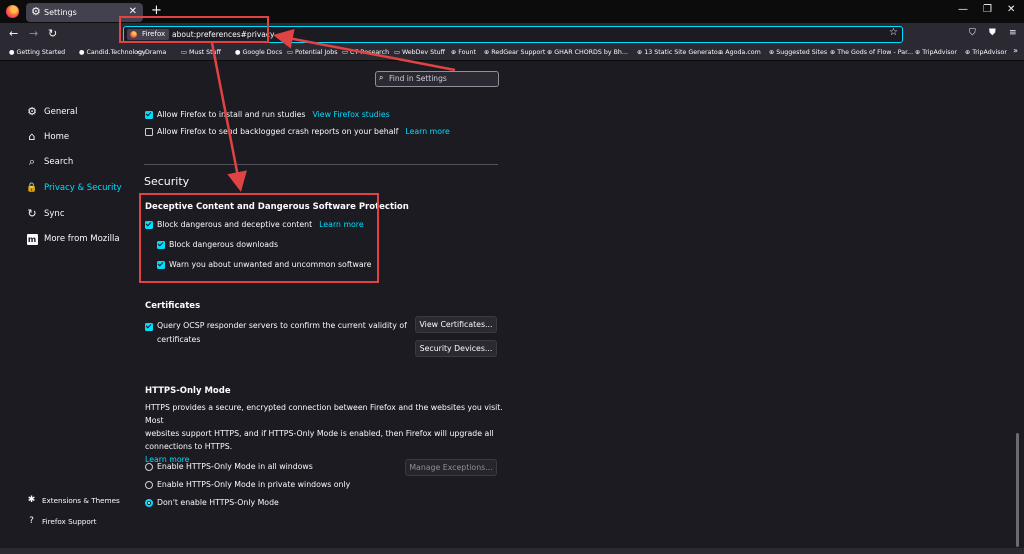 The height and width of the screenshot is (554, 1024). Describe the element at coordinates (512, 551) in the screenshot. I see `taskbar` at that location.